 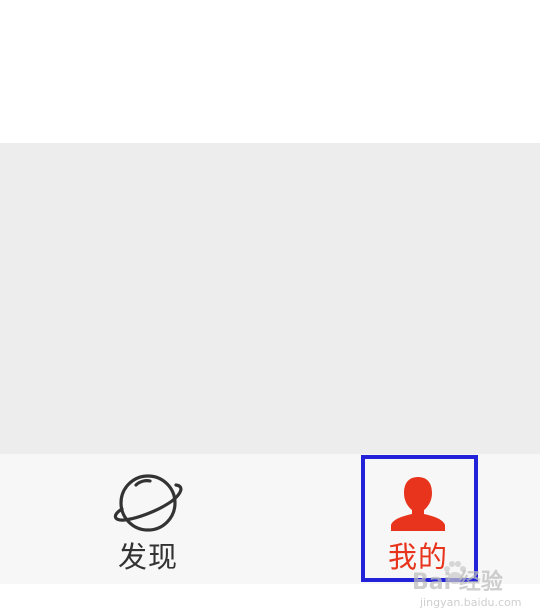 I want to click on tab-discover: 发现, so click(x=148, y=521).